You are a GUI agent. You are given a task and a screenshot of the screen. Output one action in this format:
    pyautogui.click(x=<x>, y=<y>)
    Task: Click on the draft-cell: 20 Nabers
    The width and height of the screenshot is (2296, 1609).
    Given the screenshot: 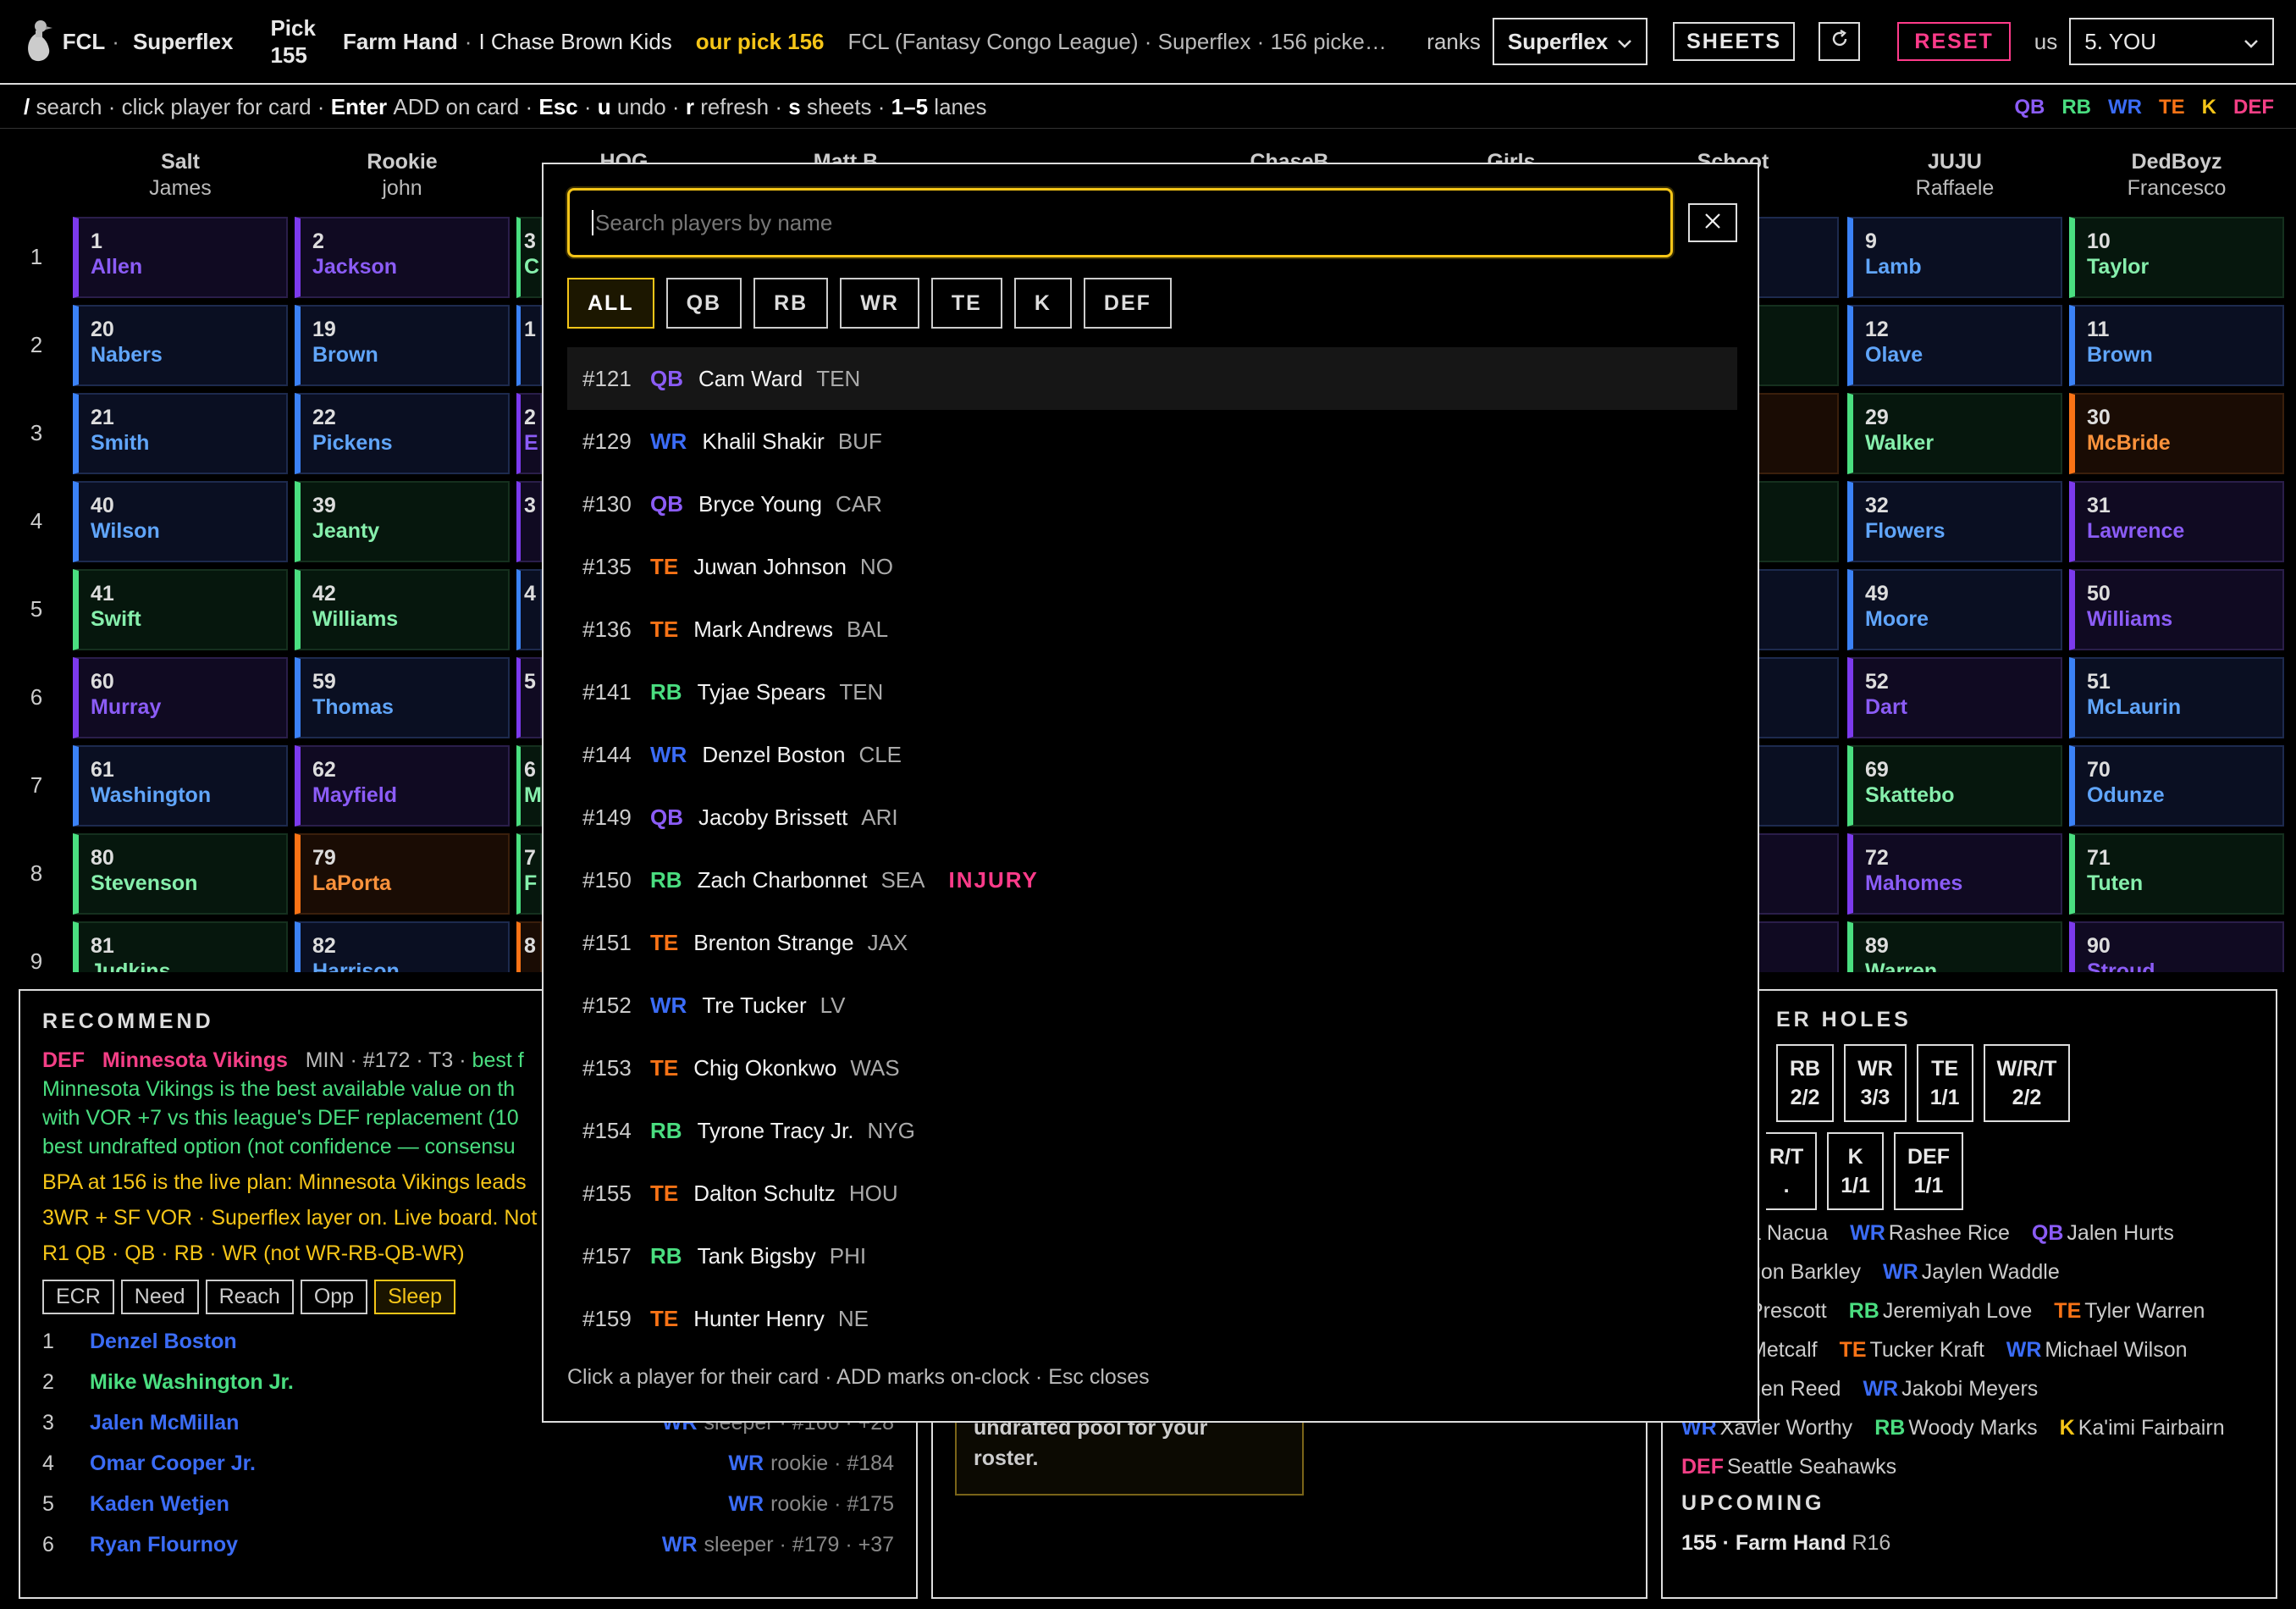 What is the action you would take?
    pyautogui.click(x=180, y=345)
    